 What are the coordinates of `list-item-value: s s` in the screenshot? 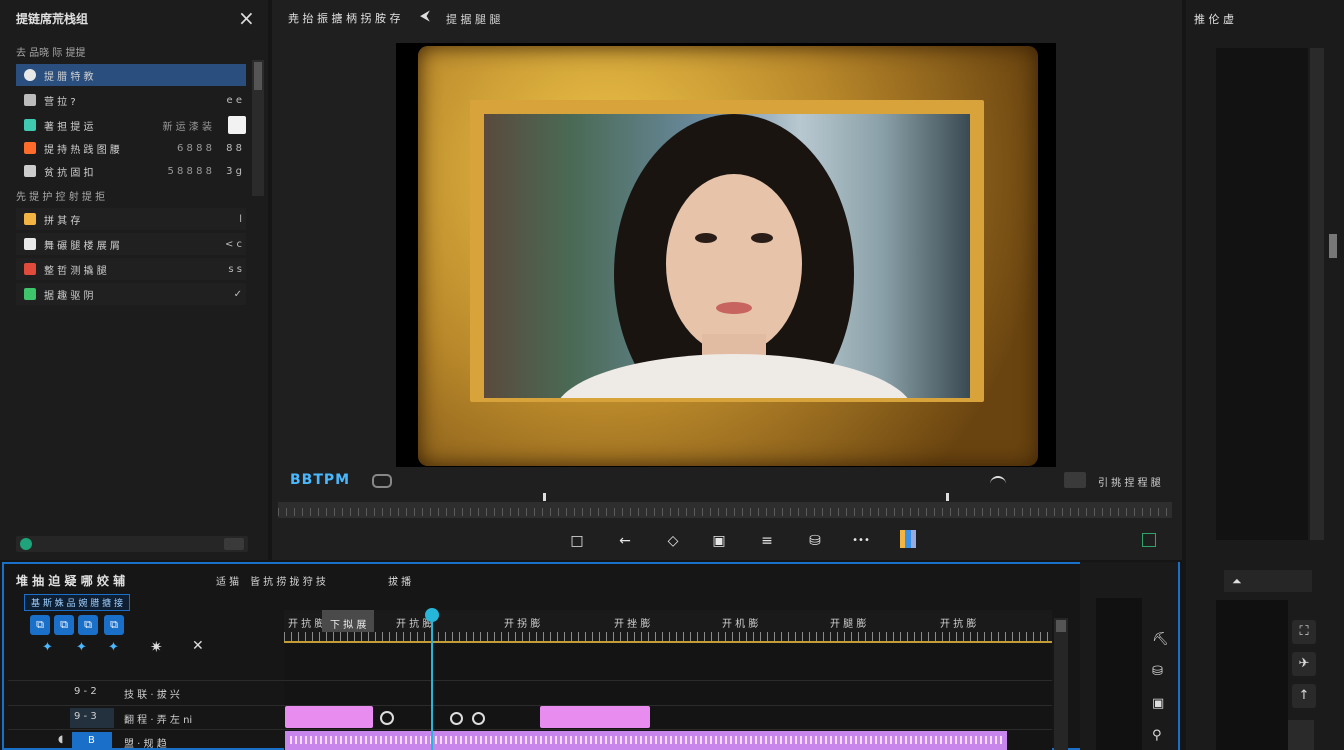 It's located at (235, 269).